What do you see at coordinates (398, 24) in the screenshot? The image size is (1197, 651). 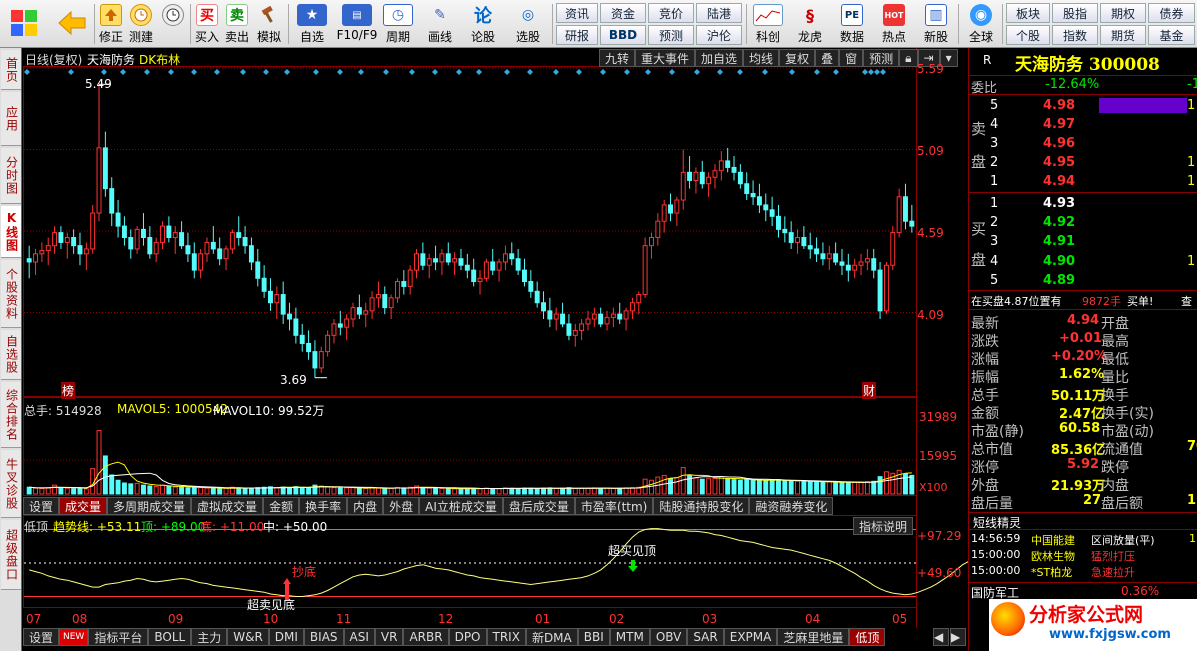 I see `toolbar-btn-7: ◷ 周期` at bounding box center [398, 24].